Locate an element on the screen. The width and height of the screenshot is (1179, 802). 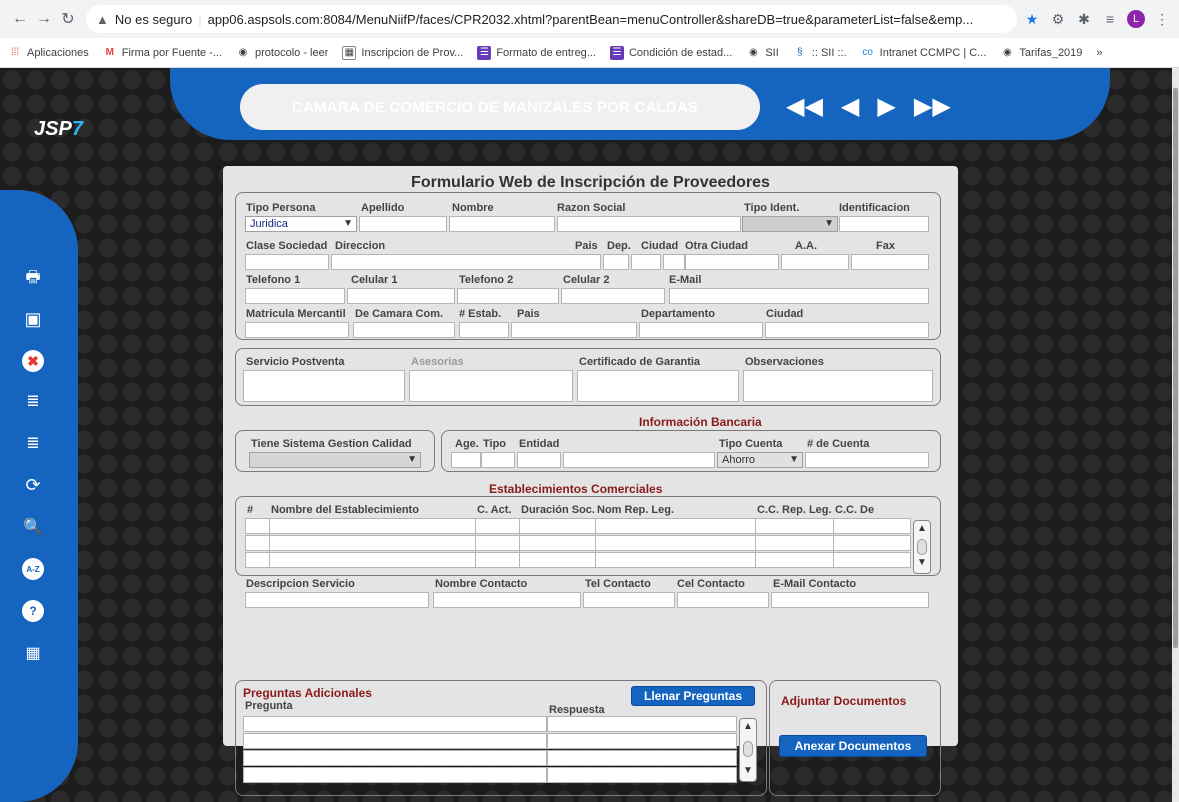
celular2-field is located at coordinates (613, 296).